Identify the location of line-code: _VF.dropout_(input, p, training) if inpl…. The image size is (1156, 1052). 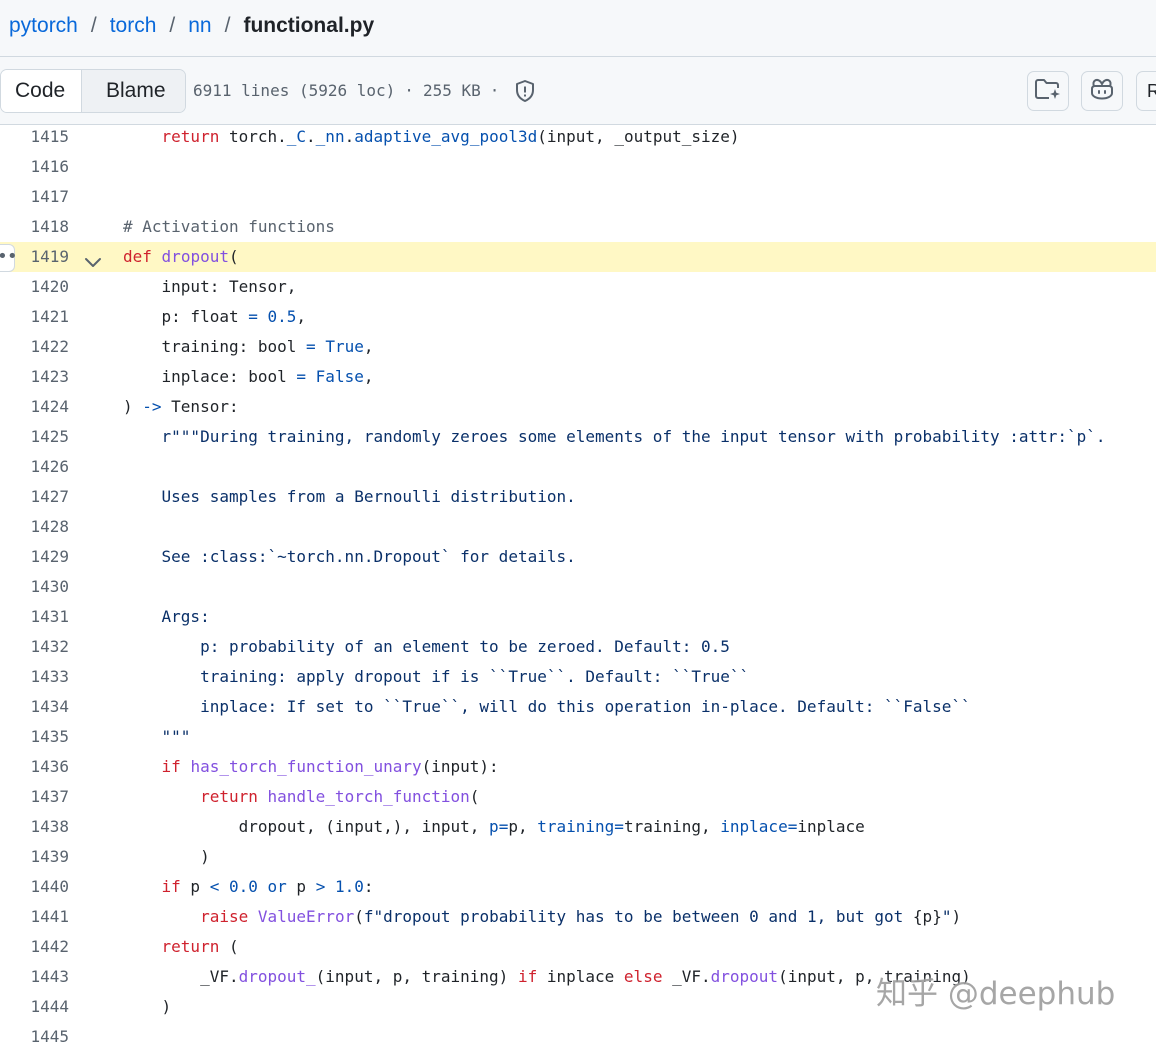
(547, 976).